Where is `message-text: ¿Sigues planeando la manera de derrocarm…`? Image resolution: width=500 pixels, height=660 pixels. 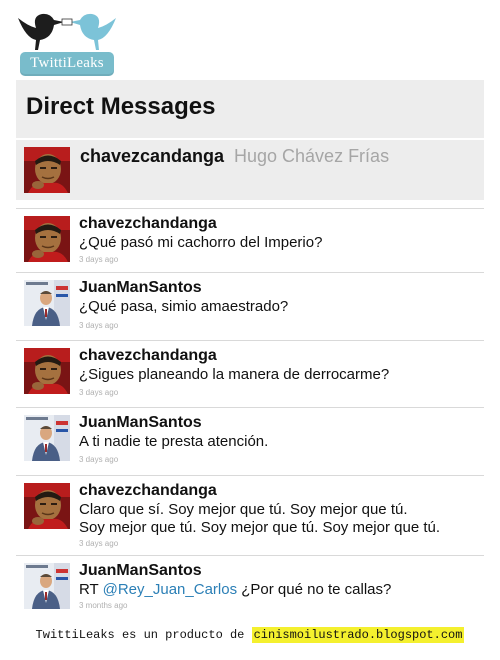
message-text: ¿Sigues planeando la manera de derrocarm… is located at coordinates (234, 374).